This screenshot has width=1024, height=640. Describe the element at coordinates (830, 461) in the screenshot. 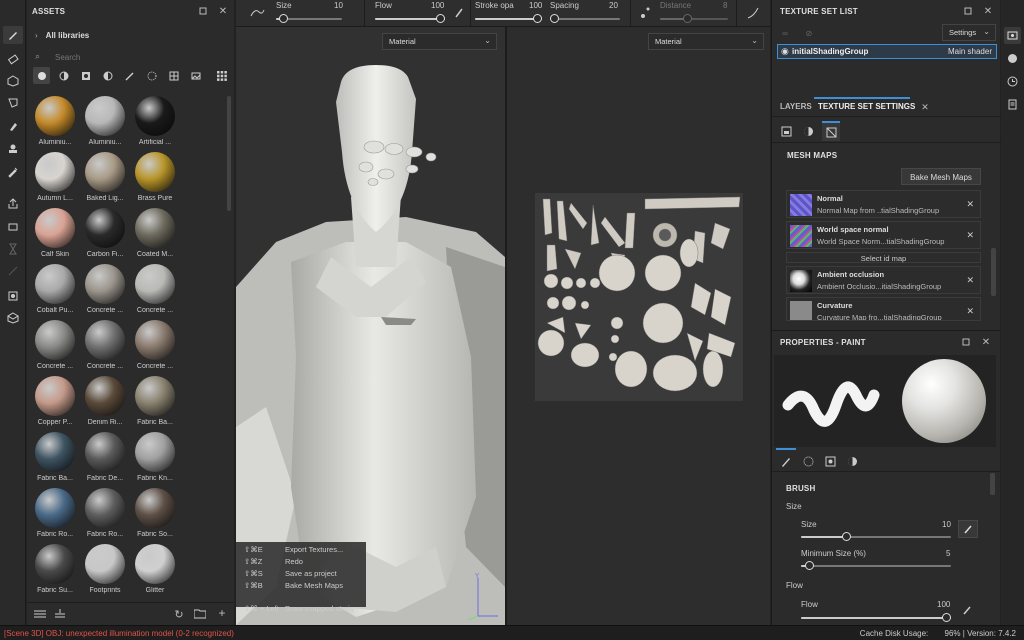

I see `stencil-icon` at that location.